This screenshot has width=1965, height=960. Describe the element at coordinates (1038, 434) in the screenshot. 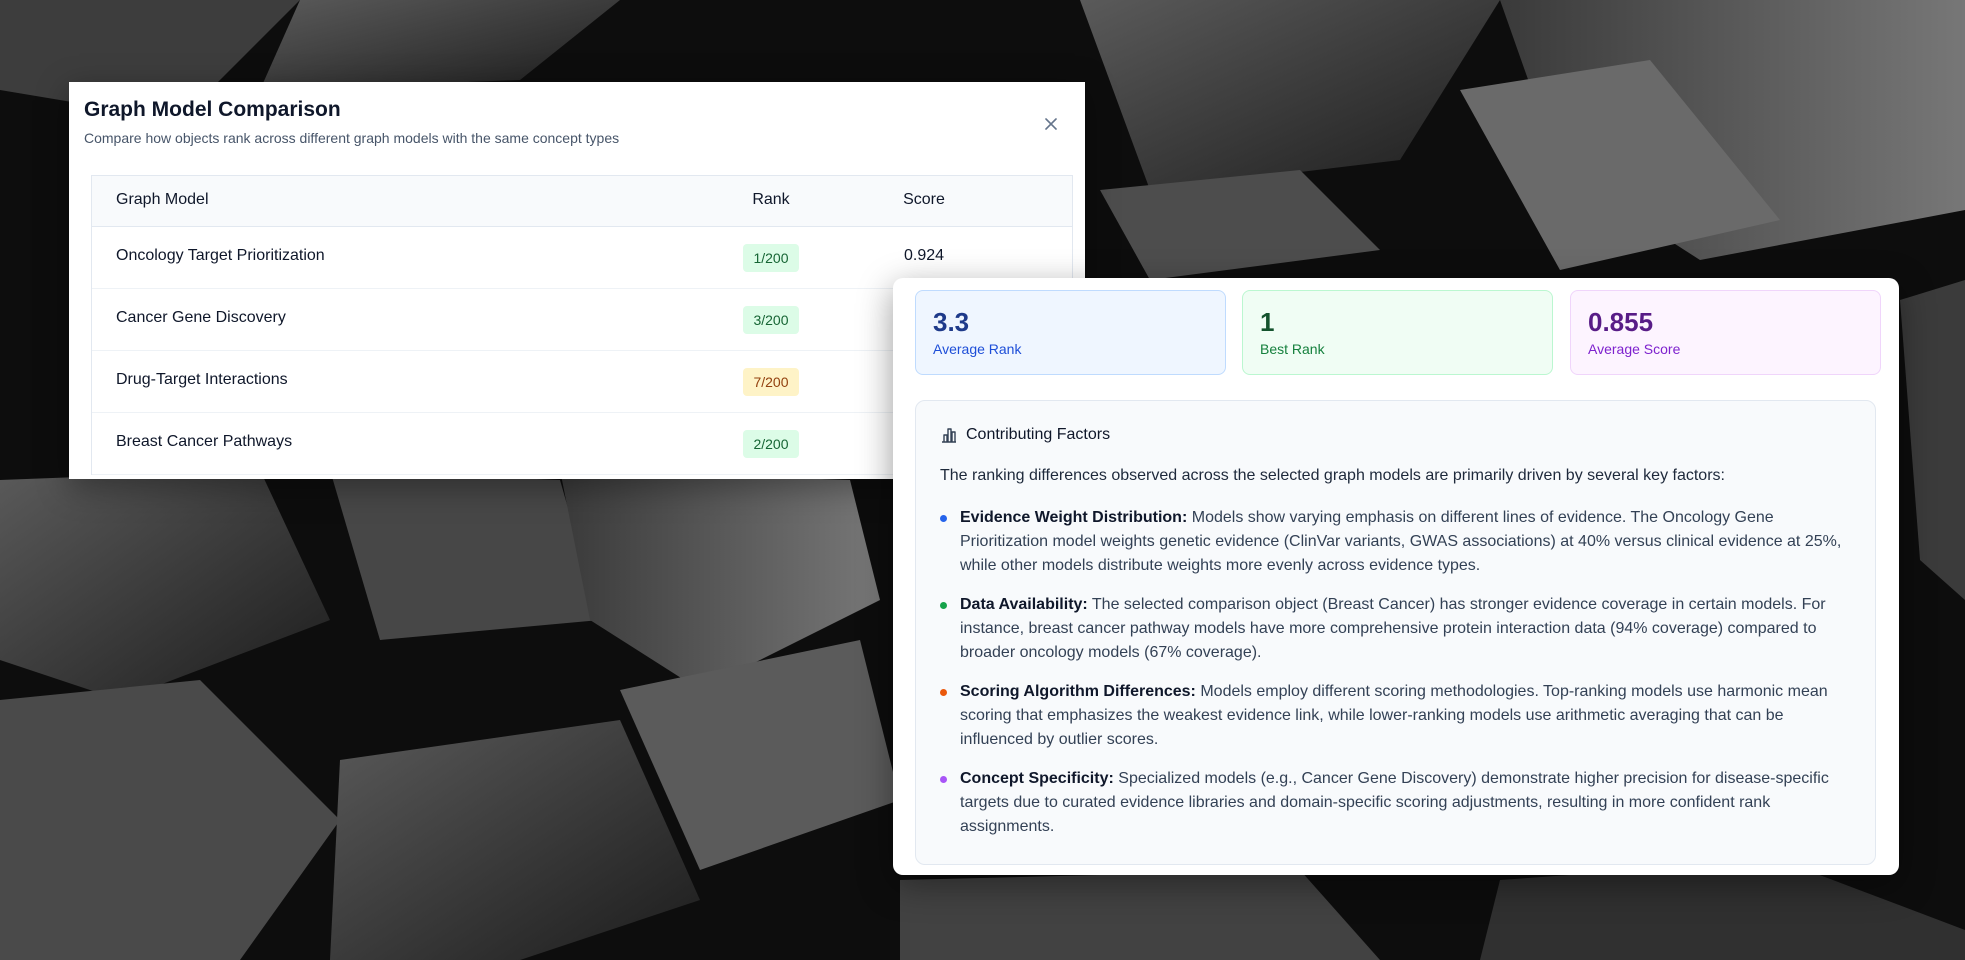

I see `contributing-factors-title: Contributing Factors` at that location.